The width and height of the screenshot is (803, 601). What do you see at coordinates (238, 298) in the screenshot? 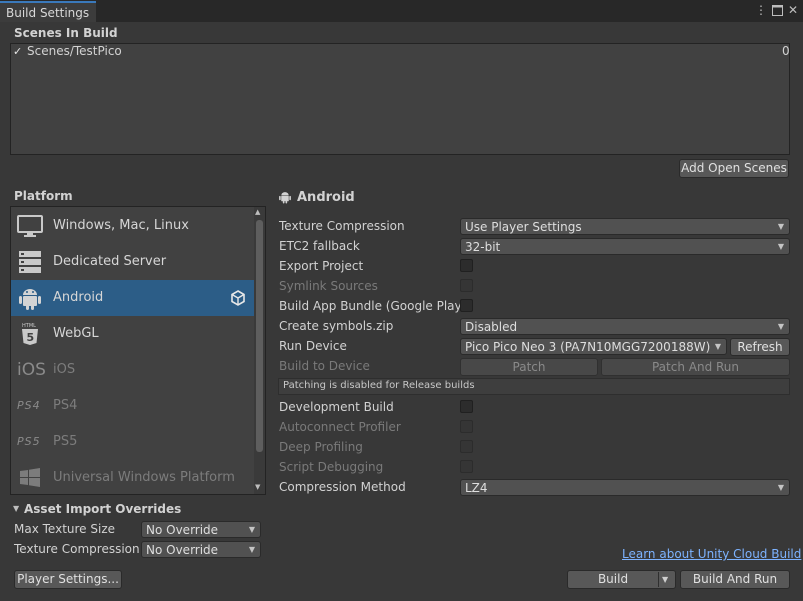
I see `unity-logo-icon` at bounding box center [238, 298].